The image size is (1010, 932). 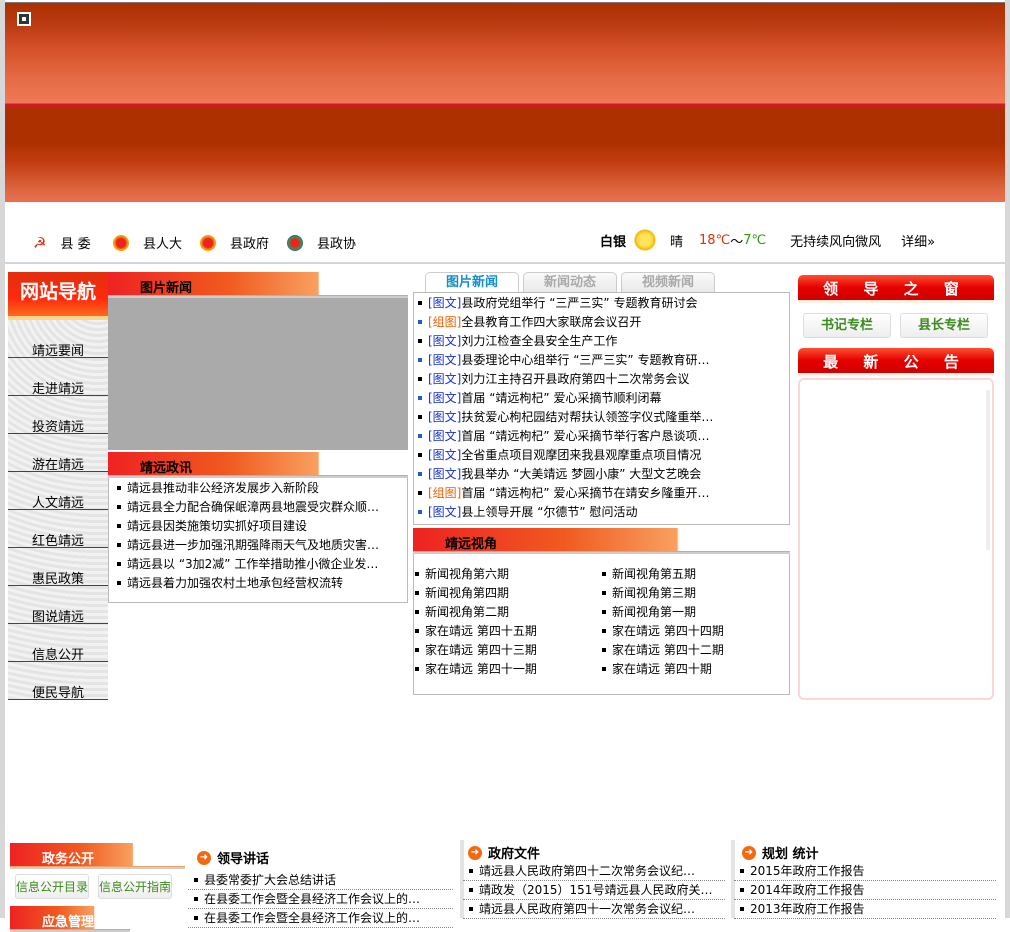 I want to click on list-item: 靖远县推动非公经济发展步入新阶段, so click(x=245, y=488).